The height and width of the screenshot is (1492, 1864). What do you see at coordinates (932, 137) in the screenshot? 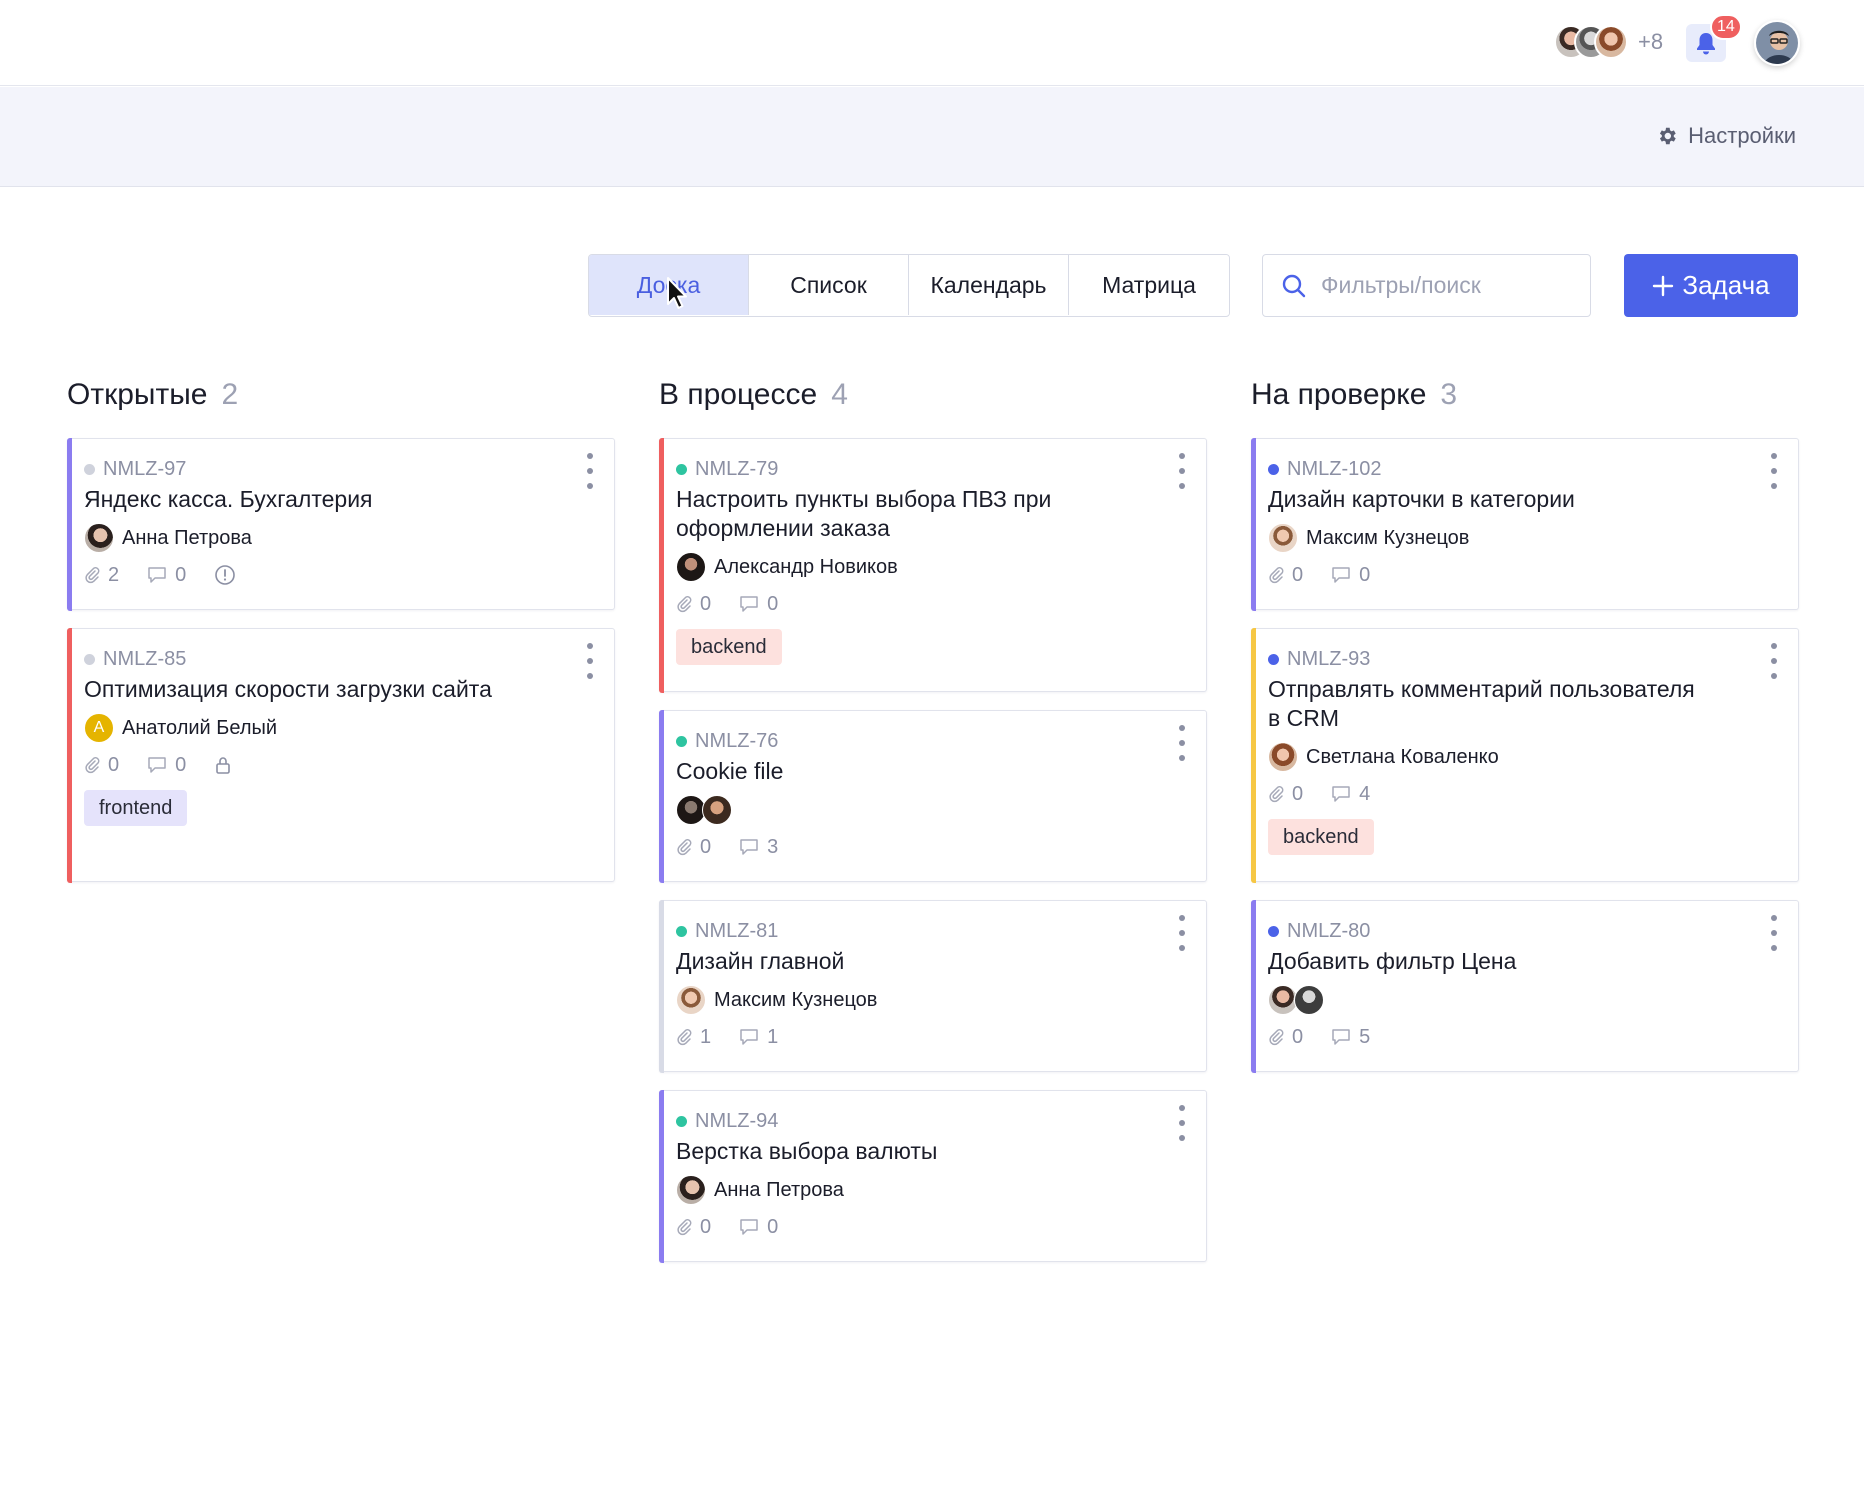
I see `sub-header: Настройки` at bounding box center [932, 137].